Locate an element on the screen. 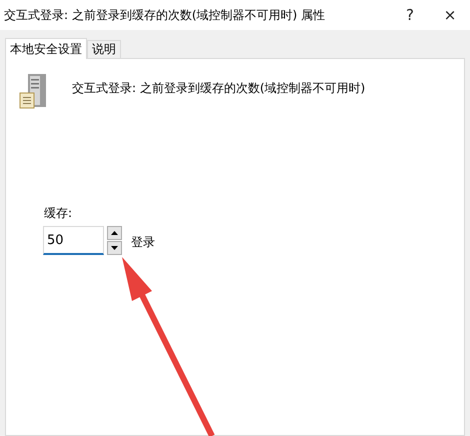 This screenshot has height=436, width=470. input-field: 50 is located at coordinates (73, 240).